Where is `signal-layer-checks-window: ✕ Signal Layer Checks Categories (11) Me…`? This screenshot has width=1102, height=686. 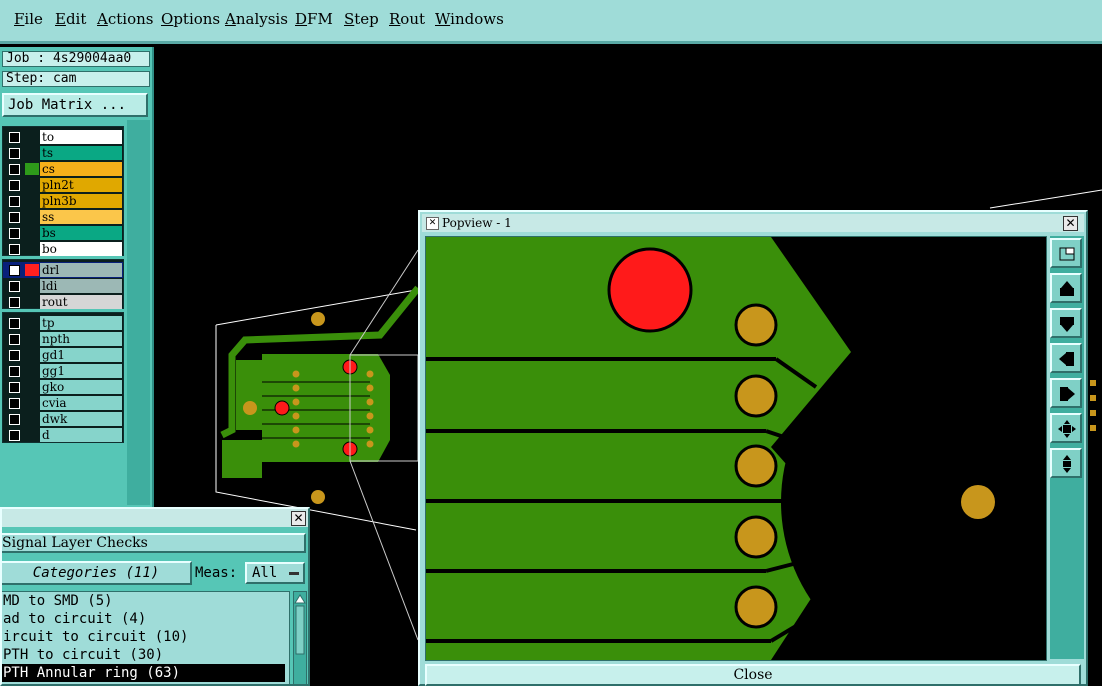
signal-layer-checks-window: ✕ Signal Layer Checks Categories (11) Me… is located at coordinates (155, 596).